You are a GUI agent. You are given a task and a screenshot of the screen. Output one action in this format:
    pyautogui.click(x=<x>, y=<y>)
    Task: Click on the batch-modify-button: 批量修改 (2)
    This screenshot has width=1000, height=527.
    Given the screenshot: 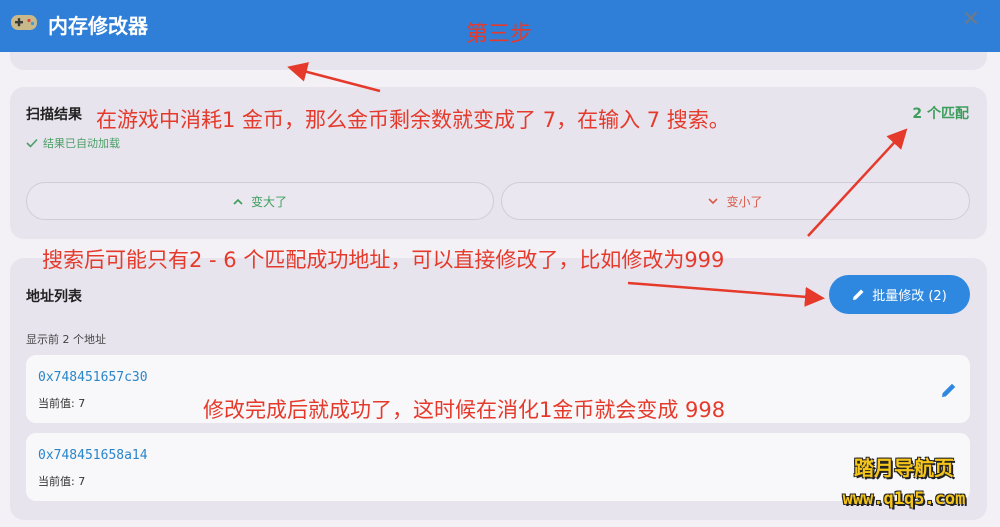 What is the action you would take?
    pyautogui.click(x=899, y=294)
    